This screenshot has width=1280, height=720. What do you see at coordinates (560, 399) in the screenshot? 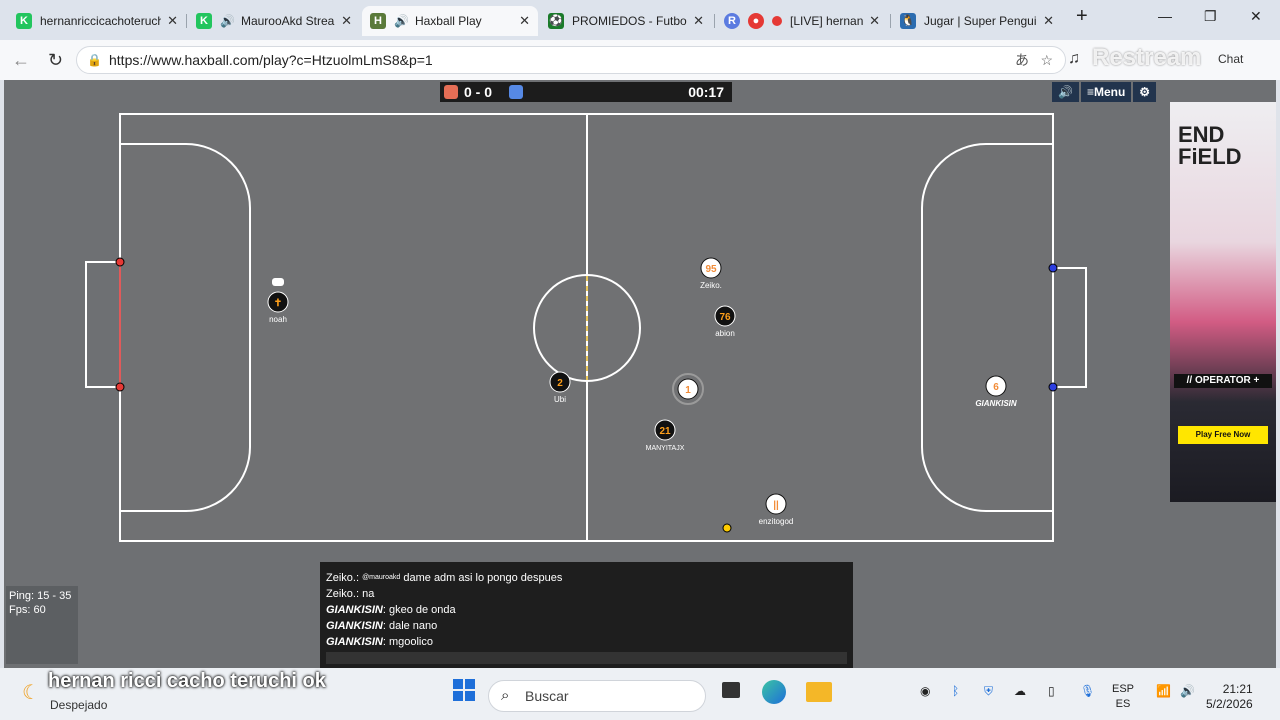
I see `player-name: Ubi` at bounding box center [560, 399].